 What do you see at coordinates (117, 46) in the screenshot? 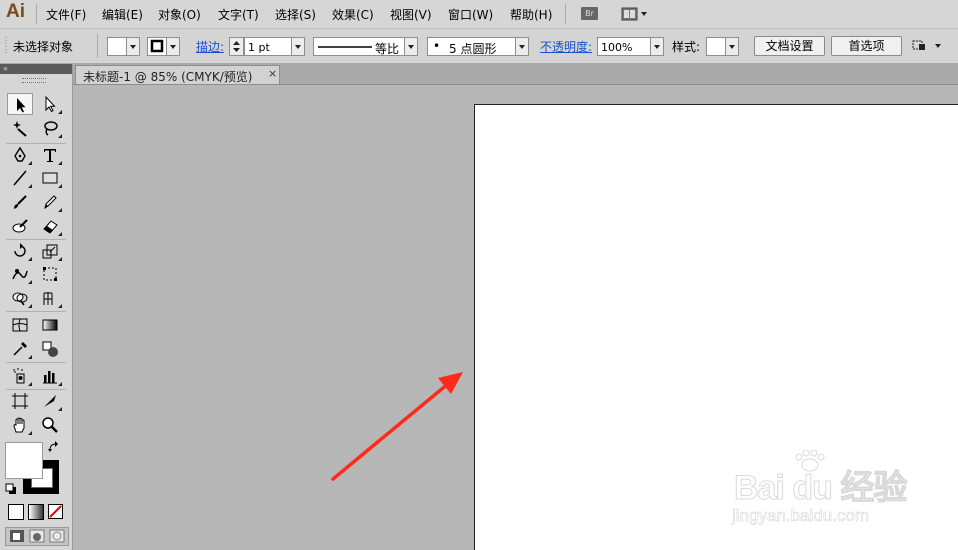
I see `fill-swatch` at bounding box center [117, 46].